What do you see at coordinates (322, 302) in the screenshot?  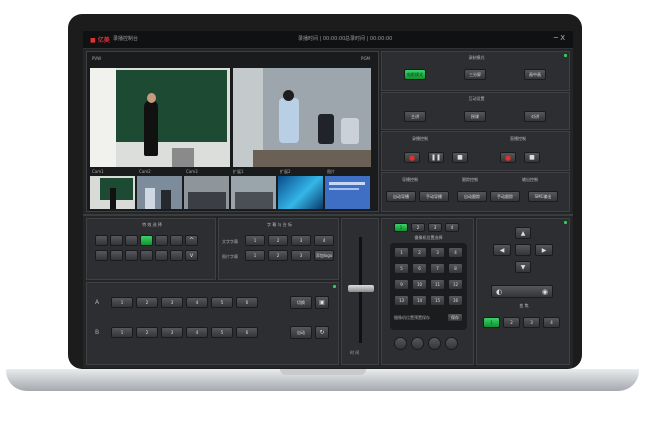 I see `cut-icon-button: ▣` at bounding box center [322, 302].